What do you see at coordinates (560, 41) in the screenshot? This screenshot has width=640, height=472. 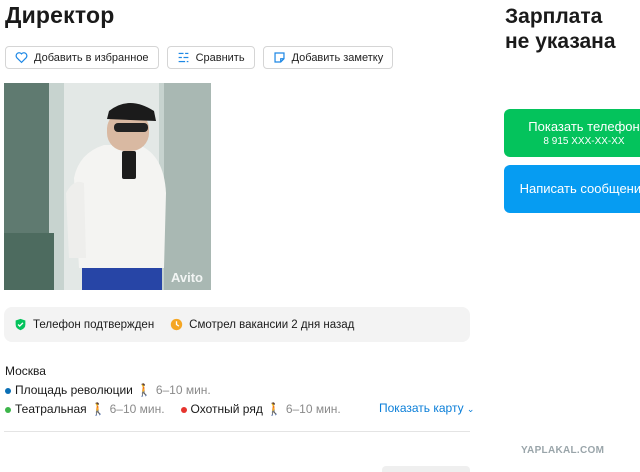 I see `salary-line-2: не указана` at bounding box center [560, 41].